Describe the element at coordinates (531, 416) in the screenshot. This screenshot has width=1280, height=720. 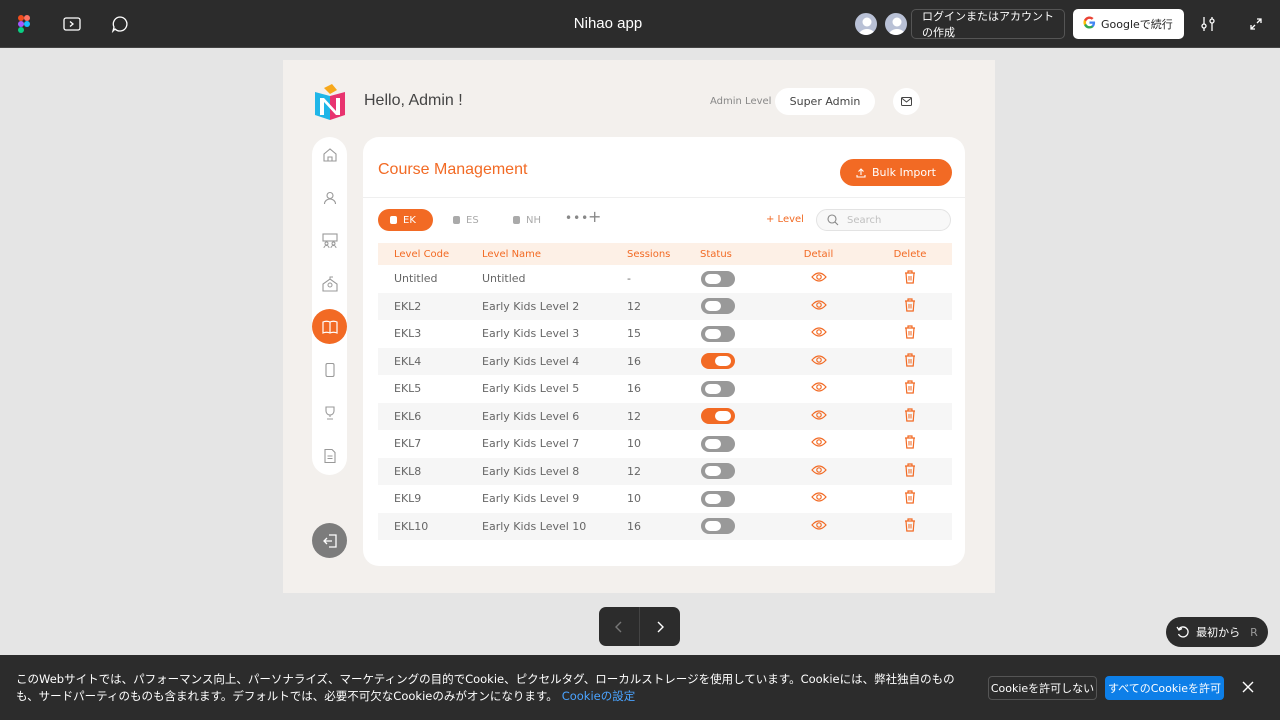
I see `level-name: Early Kids Level 6` at that location.